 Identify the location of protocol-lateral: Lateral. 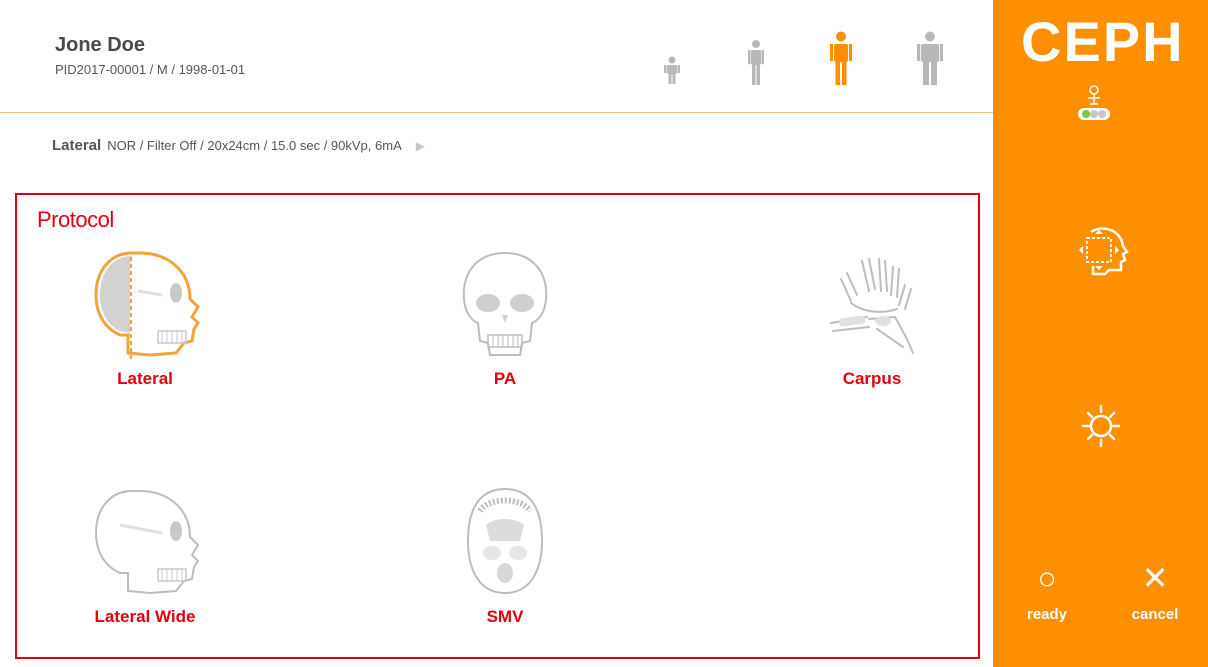
(145, 316).